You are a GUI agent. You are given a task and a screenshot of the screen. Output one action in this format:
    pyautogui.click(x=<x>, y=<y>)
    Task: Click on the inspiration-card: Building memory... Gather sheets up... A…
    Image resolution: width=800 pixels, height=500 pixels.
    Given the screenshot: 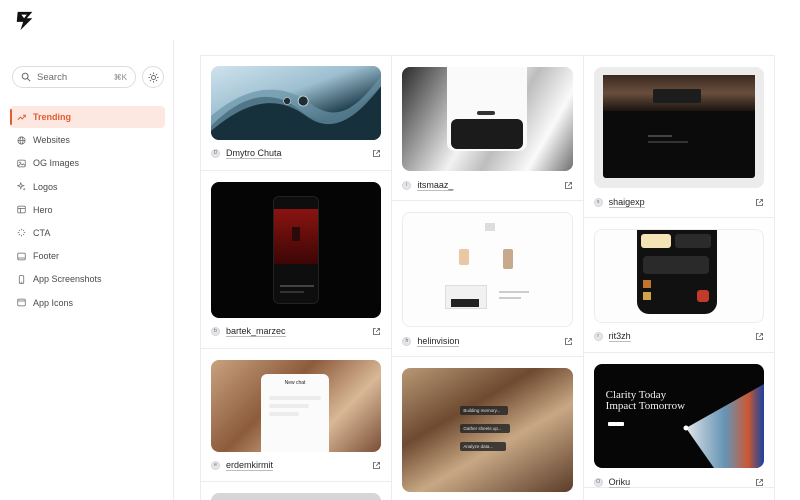 What is the action you would take?
    pyautogui.click(x=487, y=428)
    